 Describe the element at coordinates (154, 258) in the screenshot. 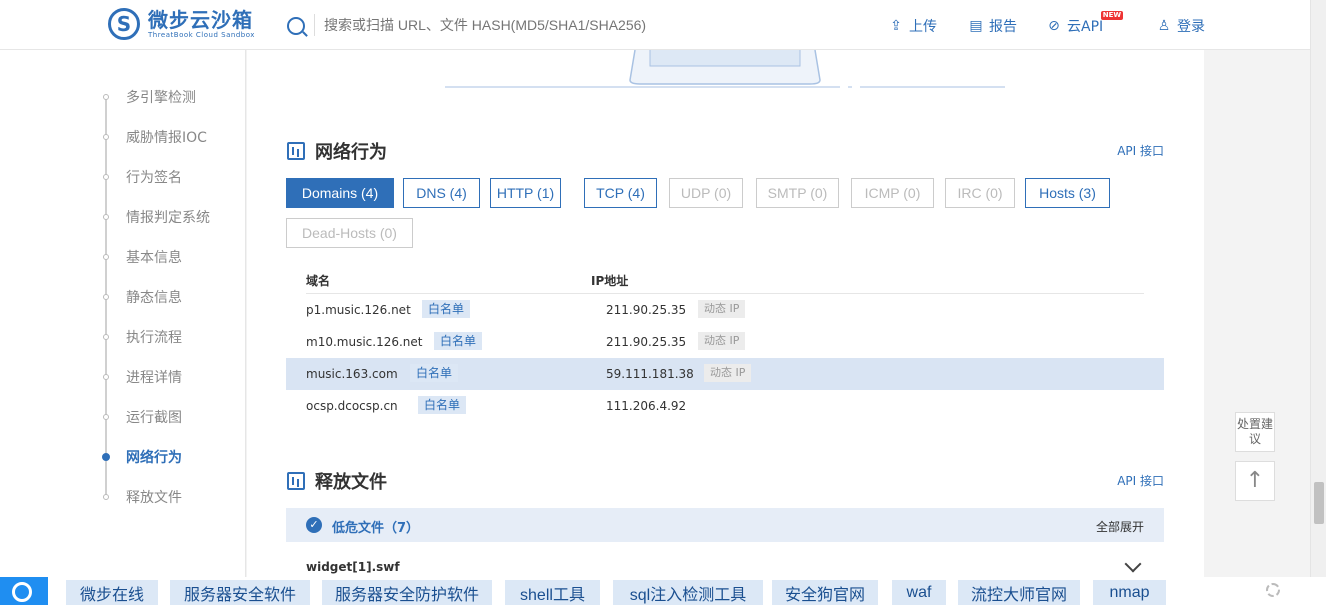

I see `sidebar-item-label: 基本信息` at that location.